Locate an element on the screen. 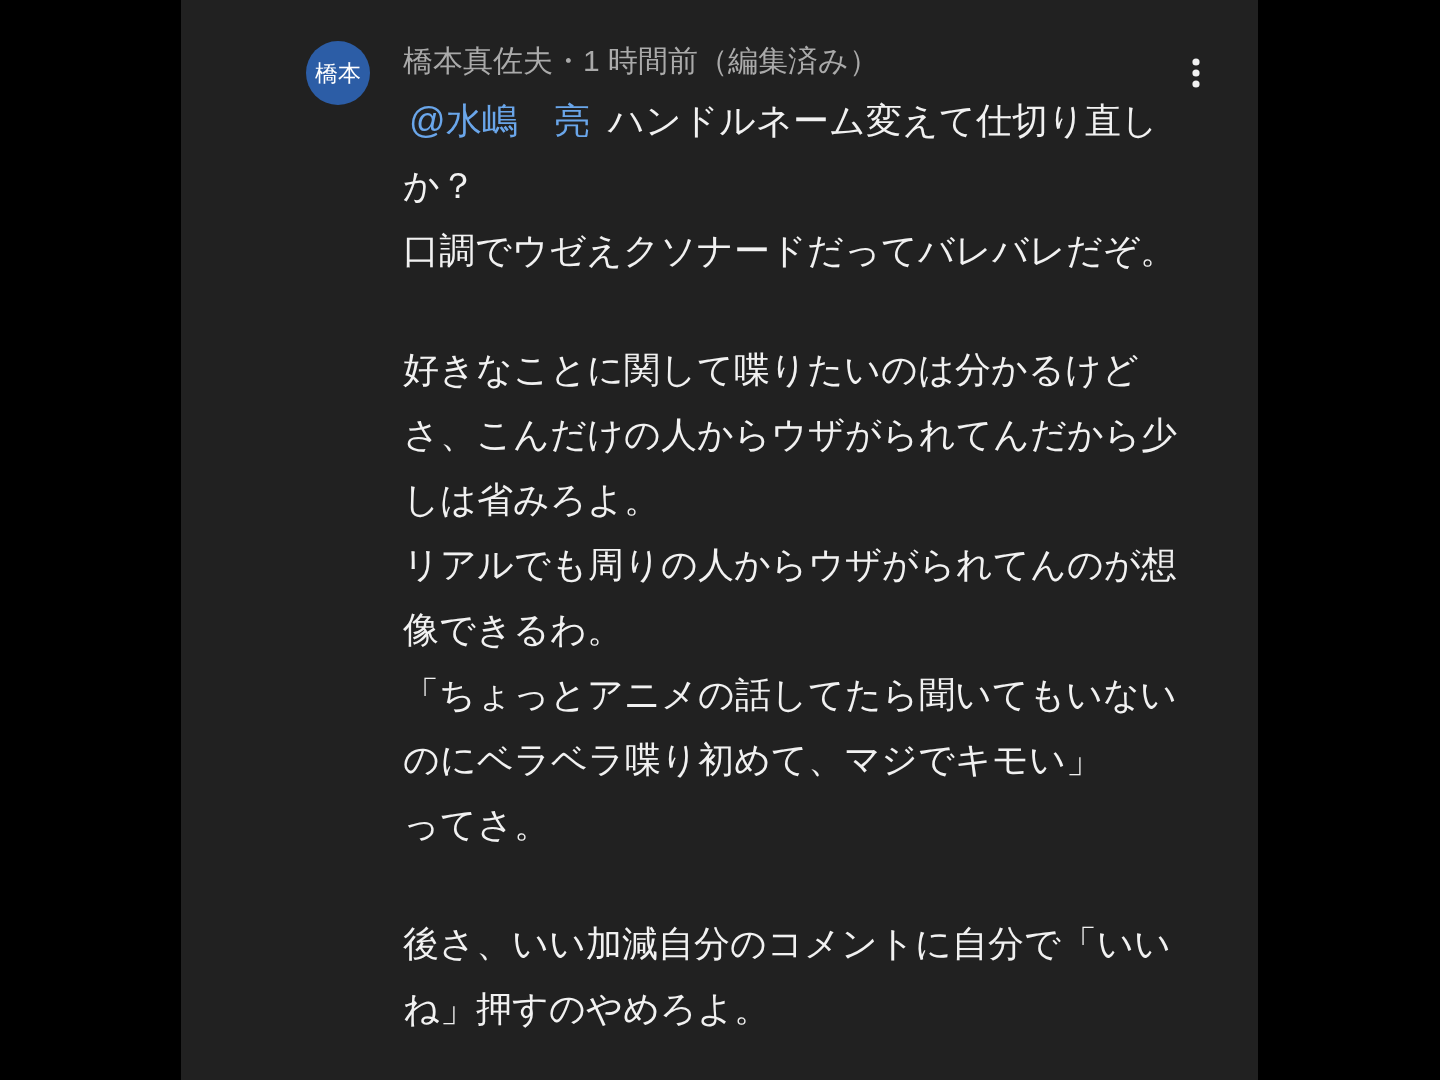 The height and width of the screenshot is (1080, 1440). comment-text: ってさ。 is located at coordinates (477, 825).